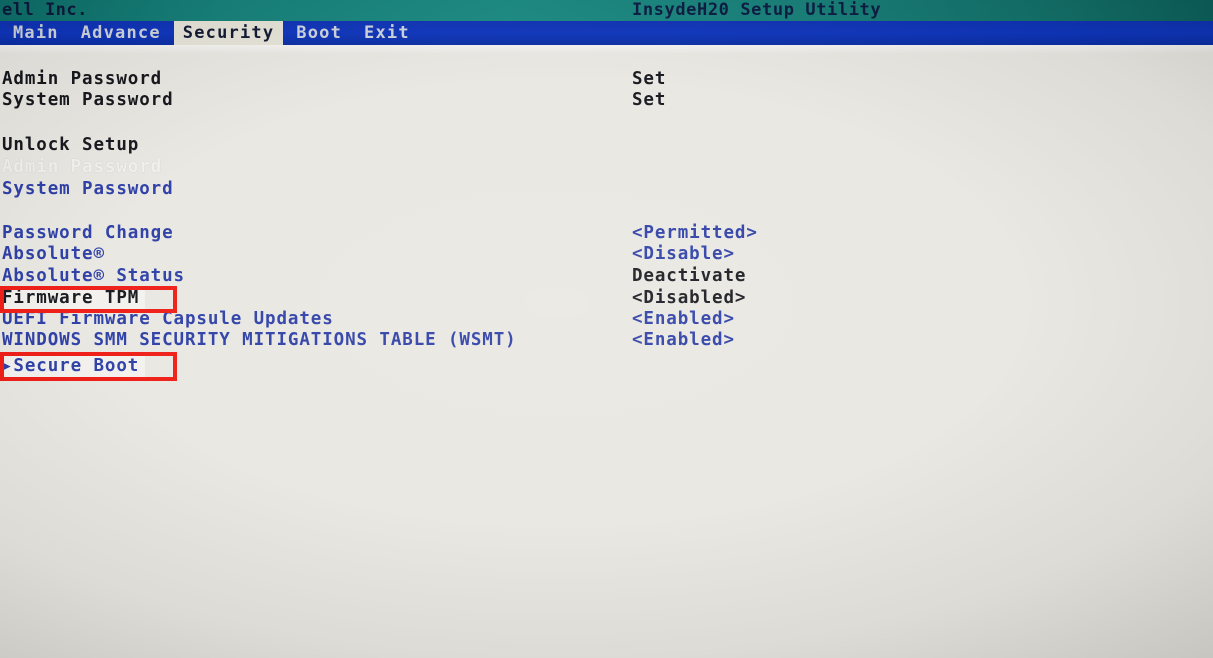  I want to click on setting-label: UEFI Firmware Capsule Updates, so click(168, 319).